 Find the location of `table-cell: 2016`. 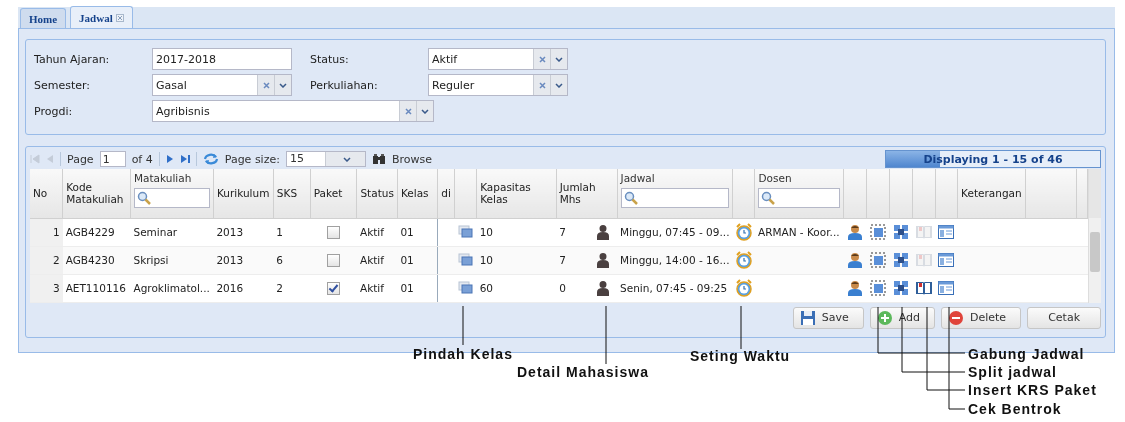

table-cell: 2016 is located at coordinates (243, 288).